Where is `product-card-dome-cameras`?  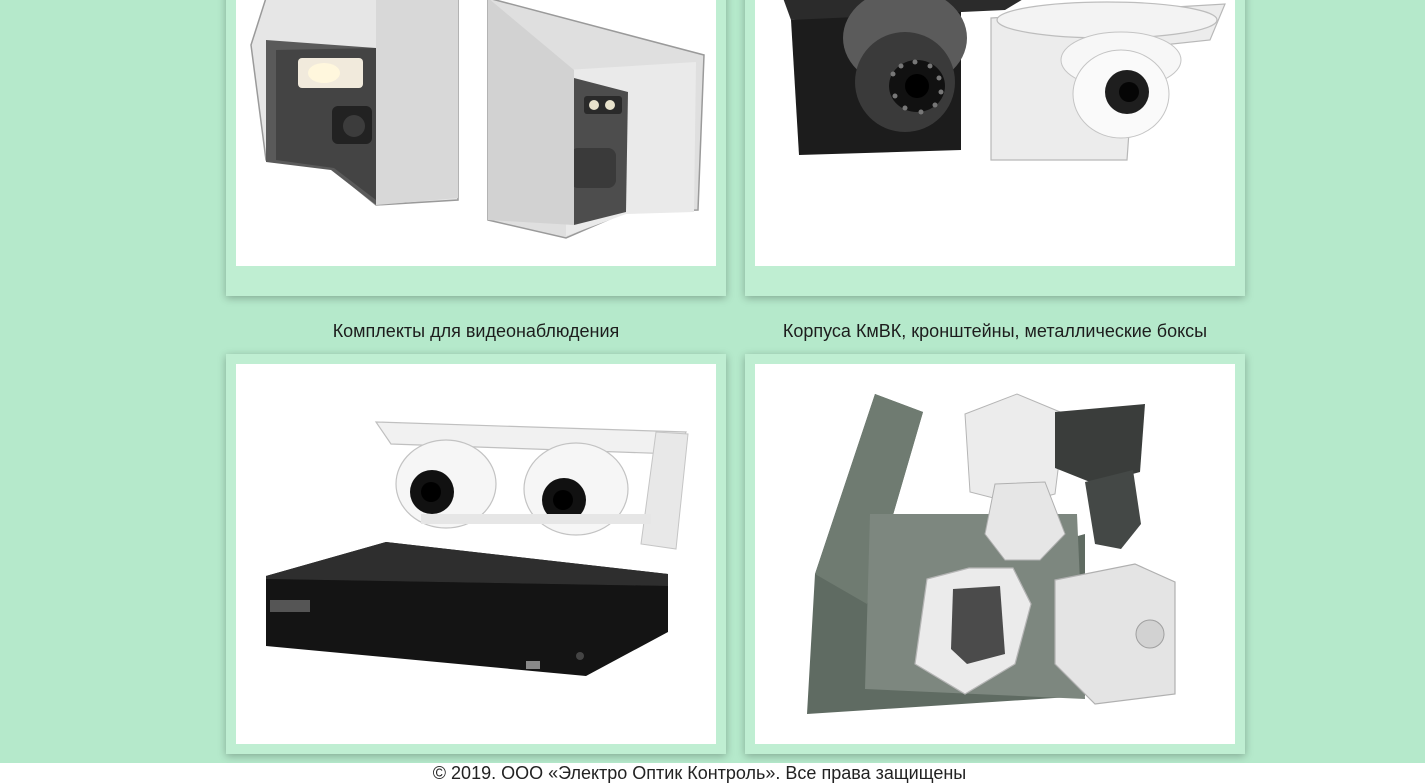
product-card-dome-cameras is located at coordinates (995, 148).